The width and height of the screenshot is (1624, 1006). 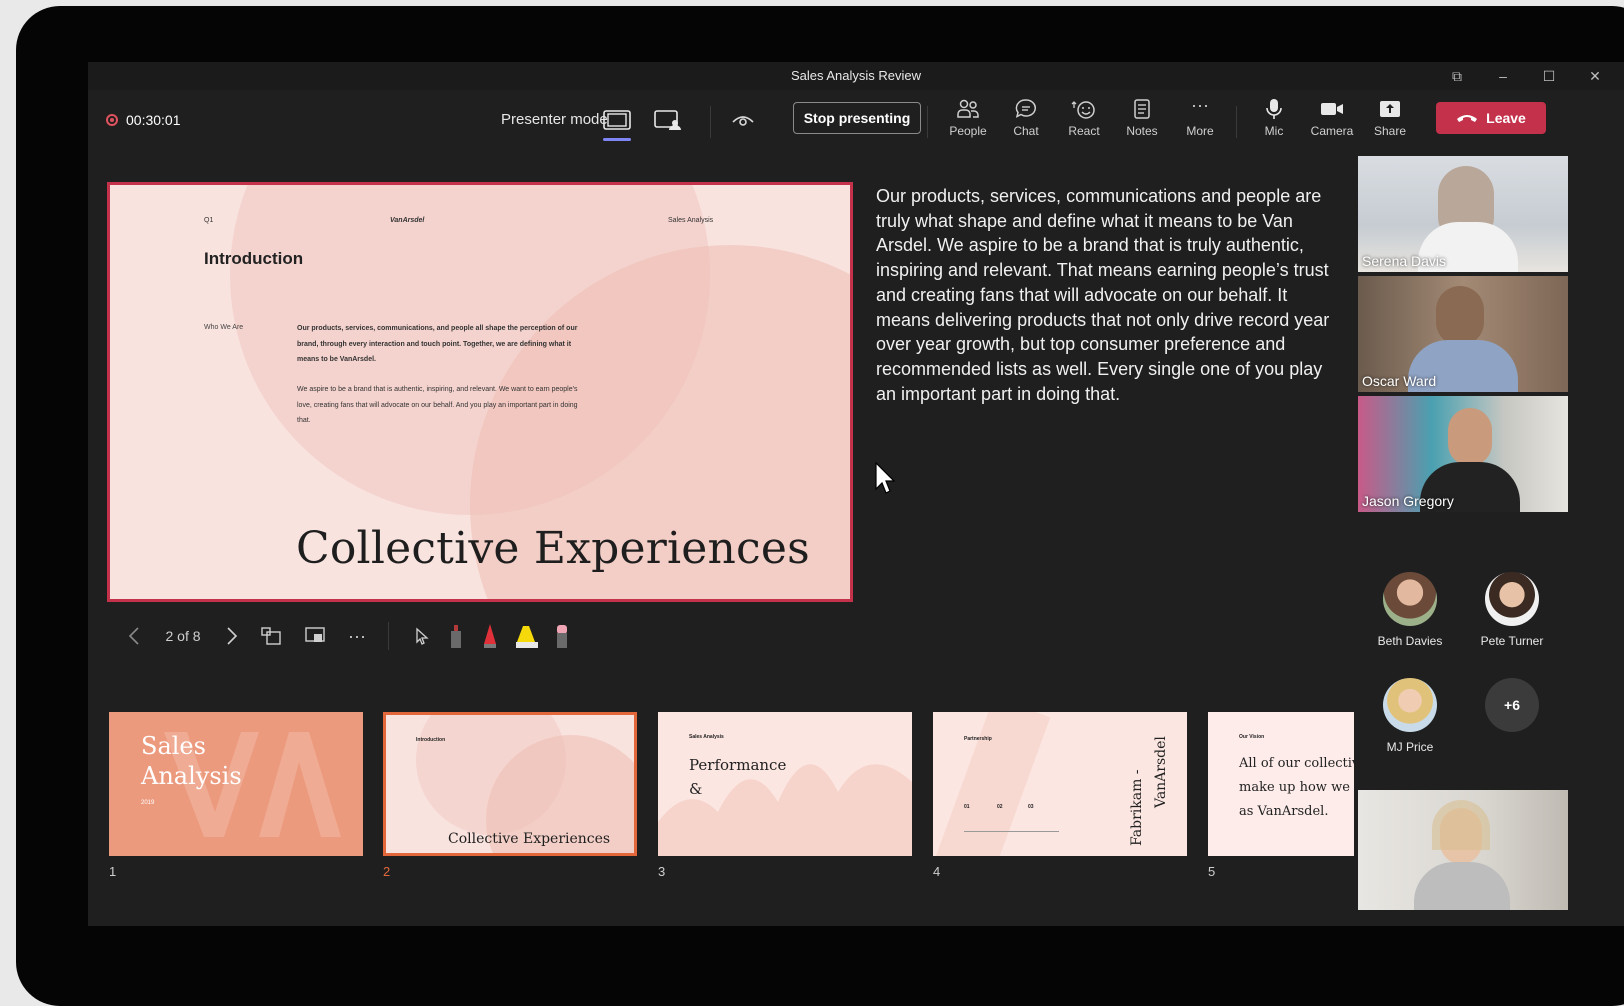 I want to click on mouse-cursor-icon, so click(x=885, y=478).